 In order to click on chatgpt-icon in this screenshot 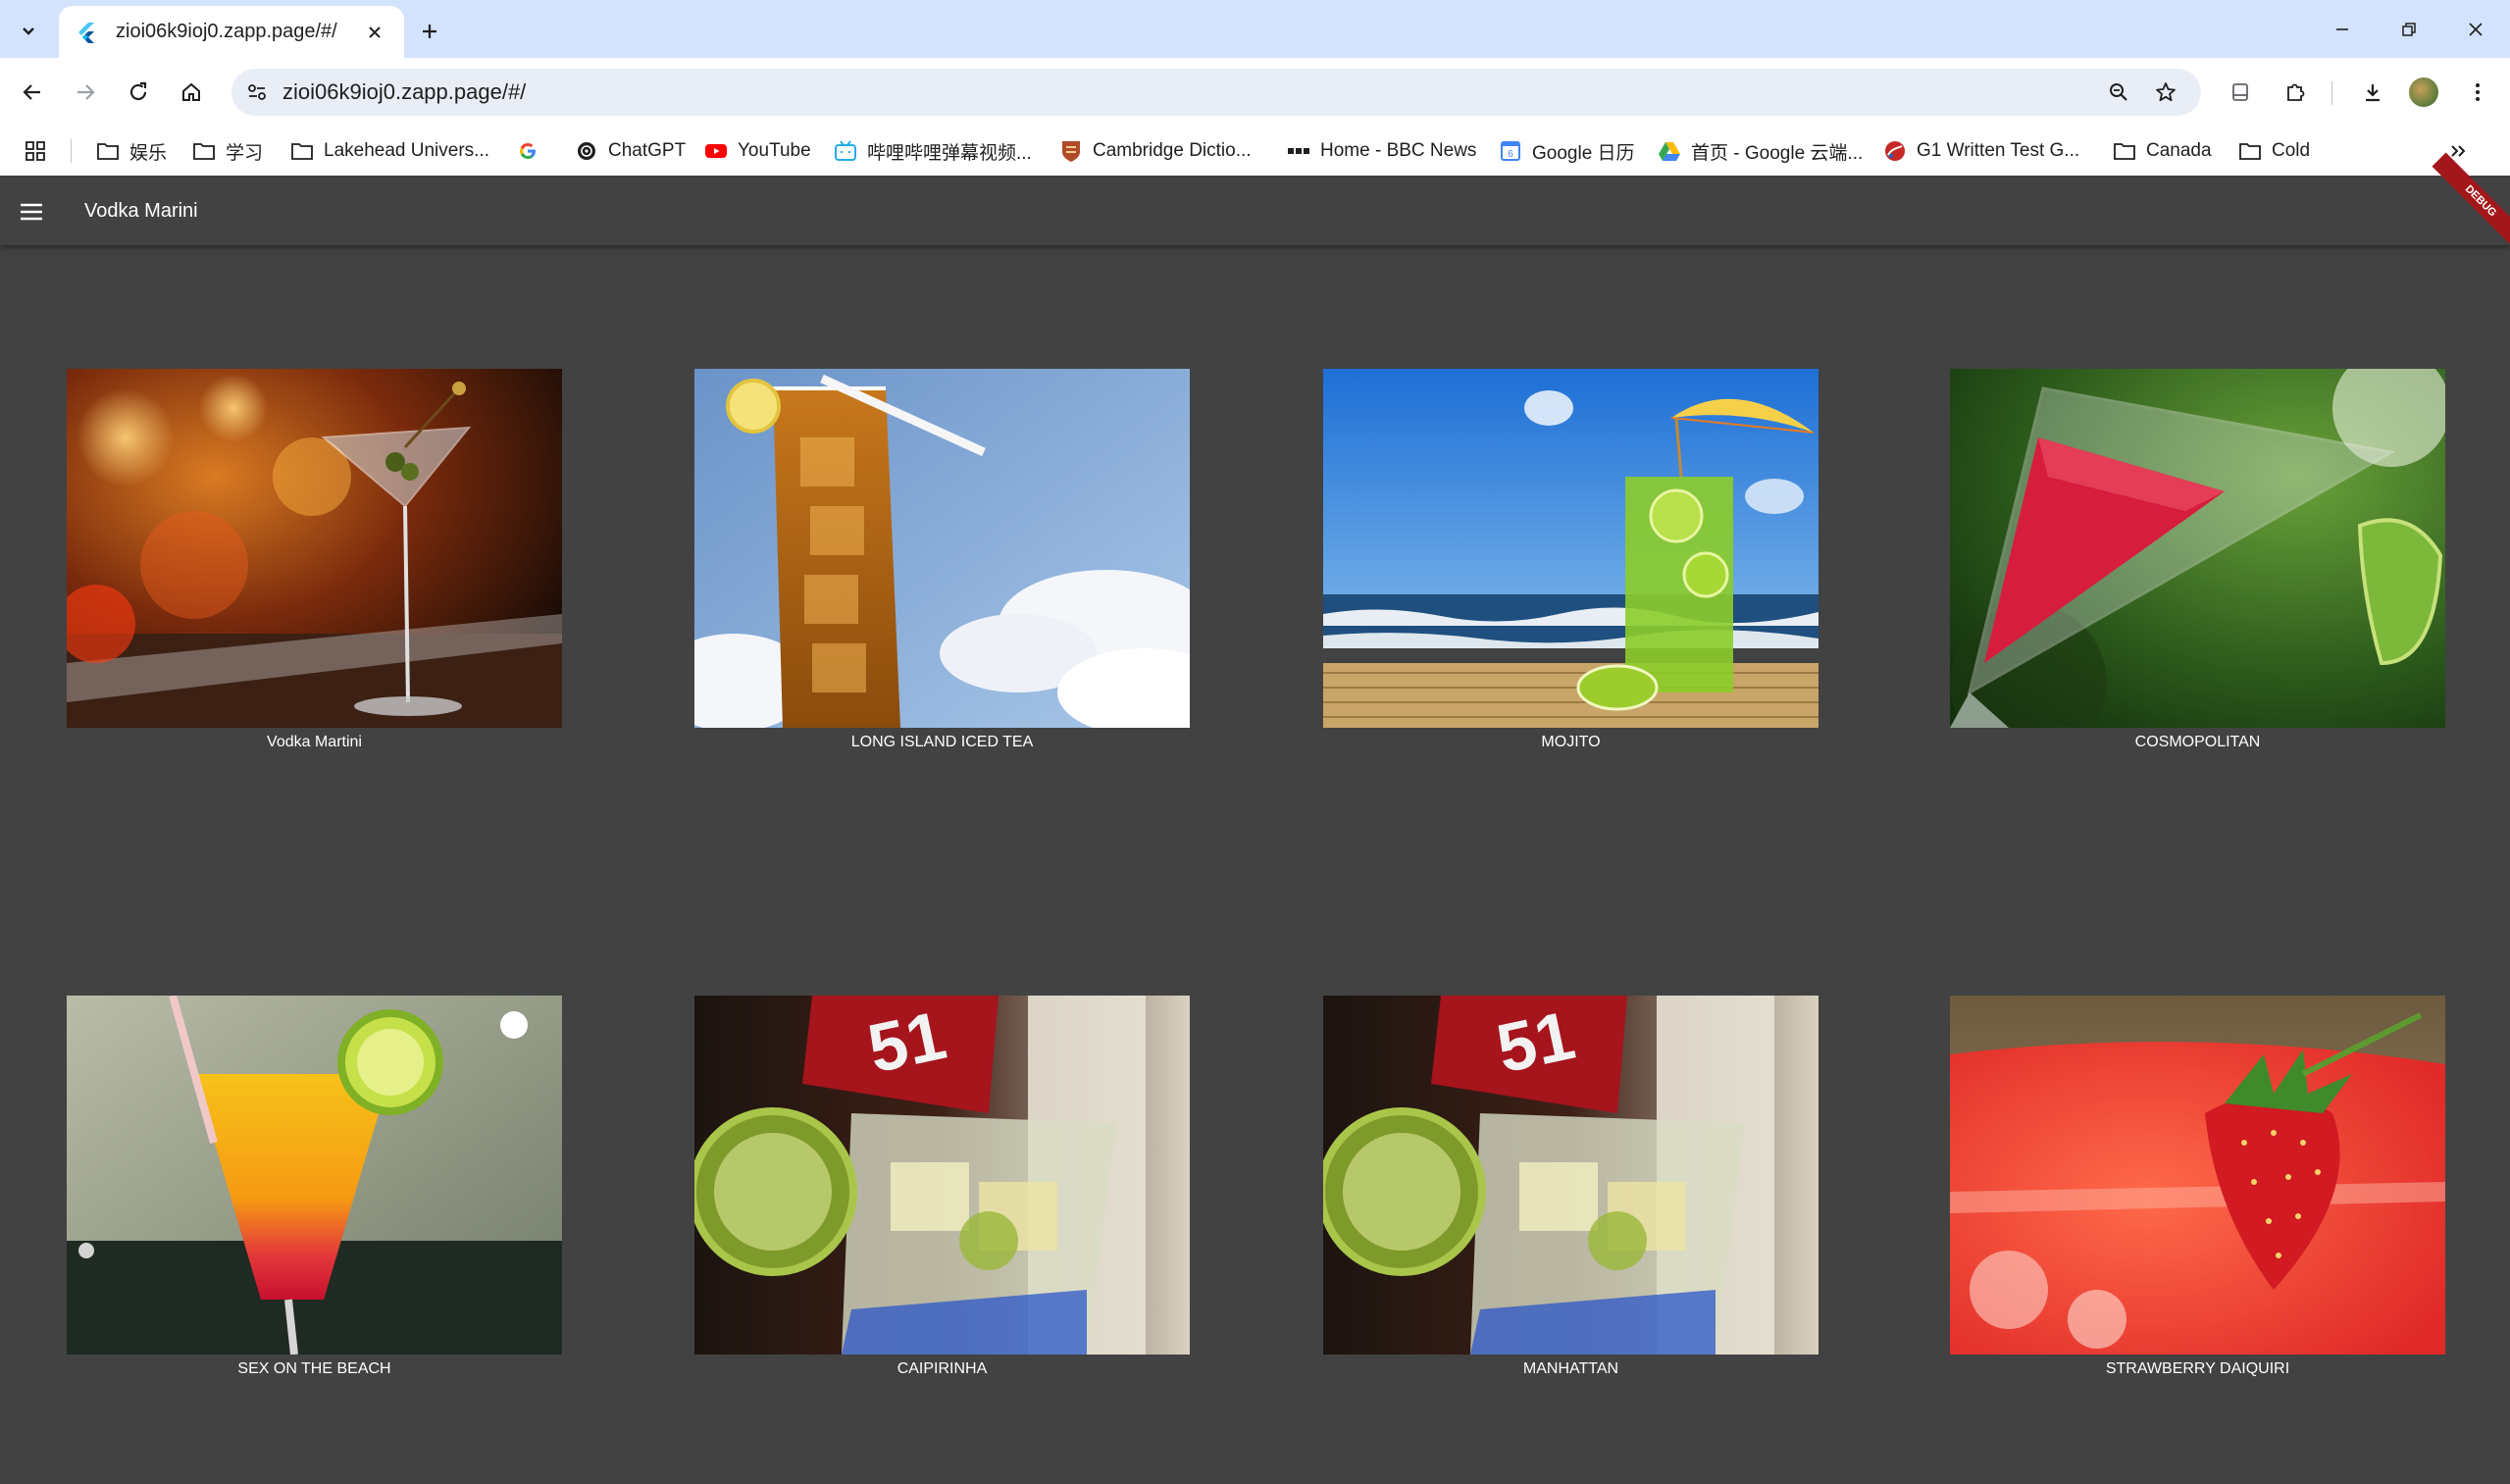, I will do `click(586, 151)`.